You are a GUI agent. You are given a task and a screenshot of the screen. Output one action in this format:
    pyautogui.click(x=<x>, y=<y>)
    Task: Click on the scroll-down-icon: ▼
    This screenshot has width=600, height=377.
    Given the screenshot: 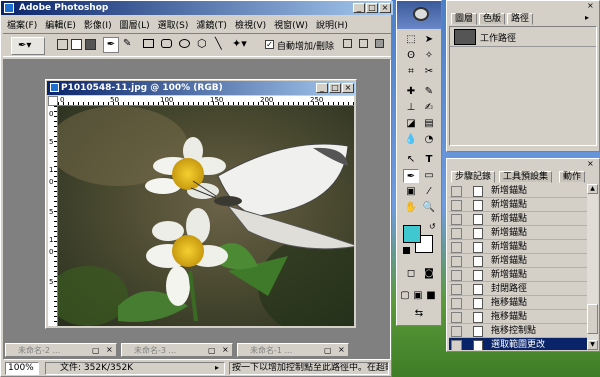 What is the action you would take?
    pyautogui.click(x=592, y=345)
    